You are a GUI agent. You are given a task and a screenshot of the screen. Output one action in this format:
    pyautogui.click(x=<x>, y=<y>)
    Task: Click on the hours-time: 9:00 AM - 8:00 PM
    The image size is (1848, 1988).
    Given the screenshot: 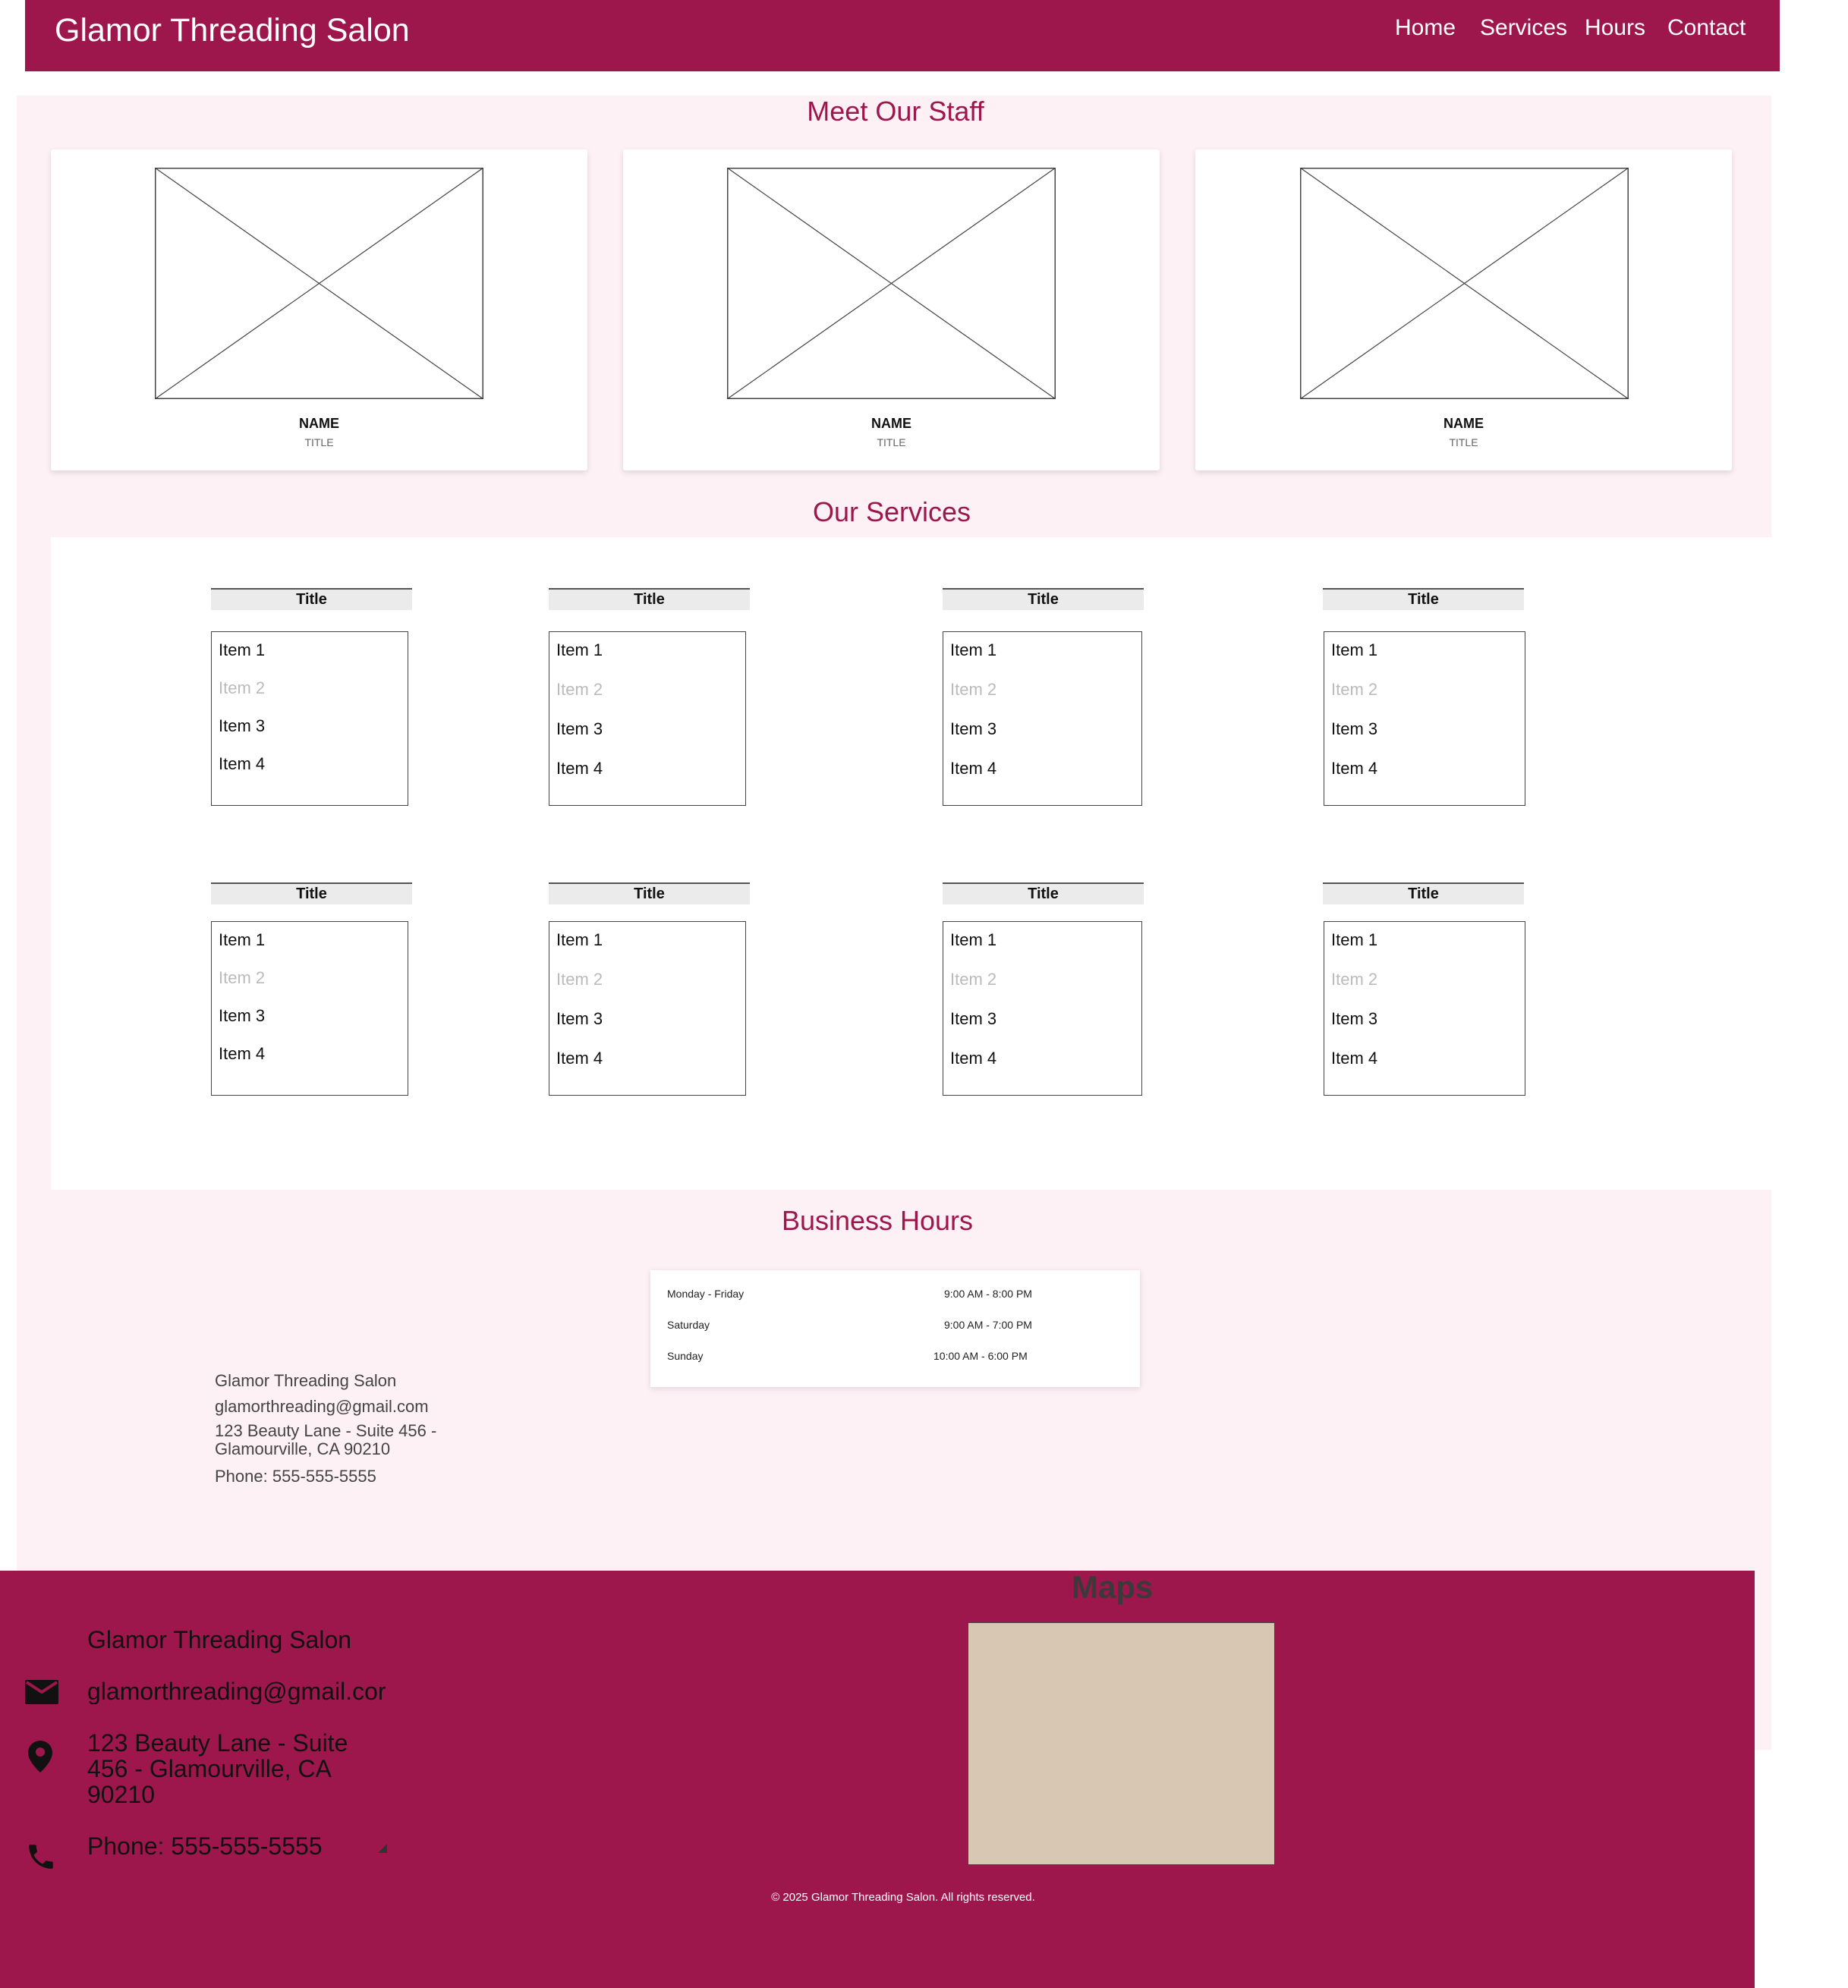 What is the action you would take?
    pyautogui.click(x=988, y=1294)
    